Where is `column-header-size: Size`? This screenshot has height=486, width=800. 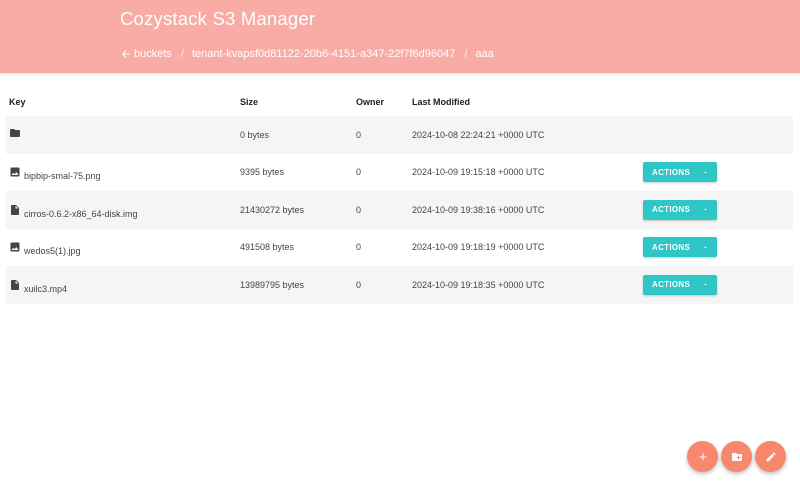 column-header-size: Size is located at coordinates (249, 102).